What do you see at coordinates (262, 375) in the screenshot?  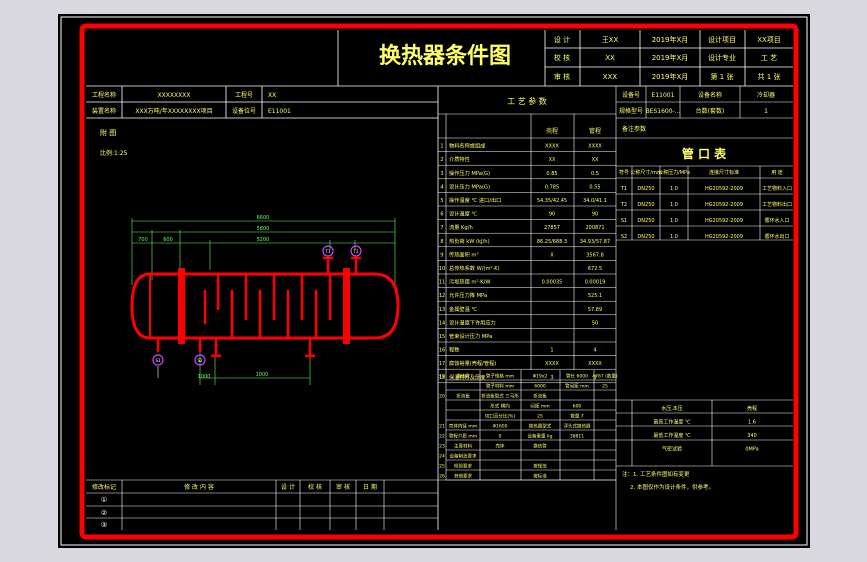 I see `dim-bottom: 1000` at bounding box center [262, 375].